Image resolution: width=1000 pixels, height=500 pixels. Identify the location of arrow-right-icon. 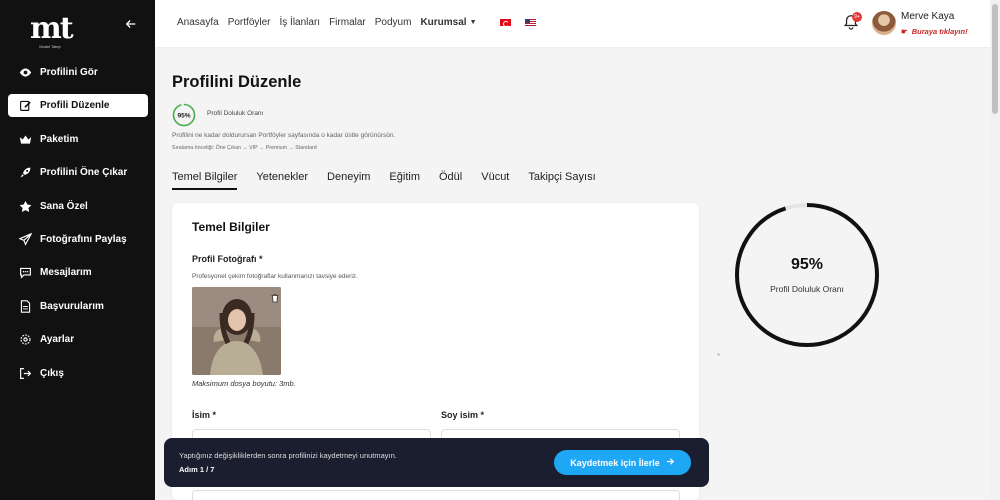
(670, 462).